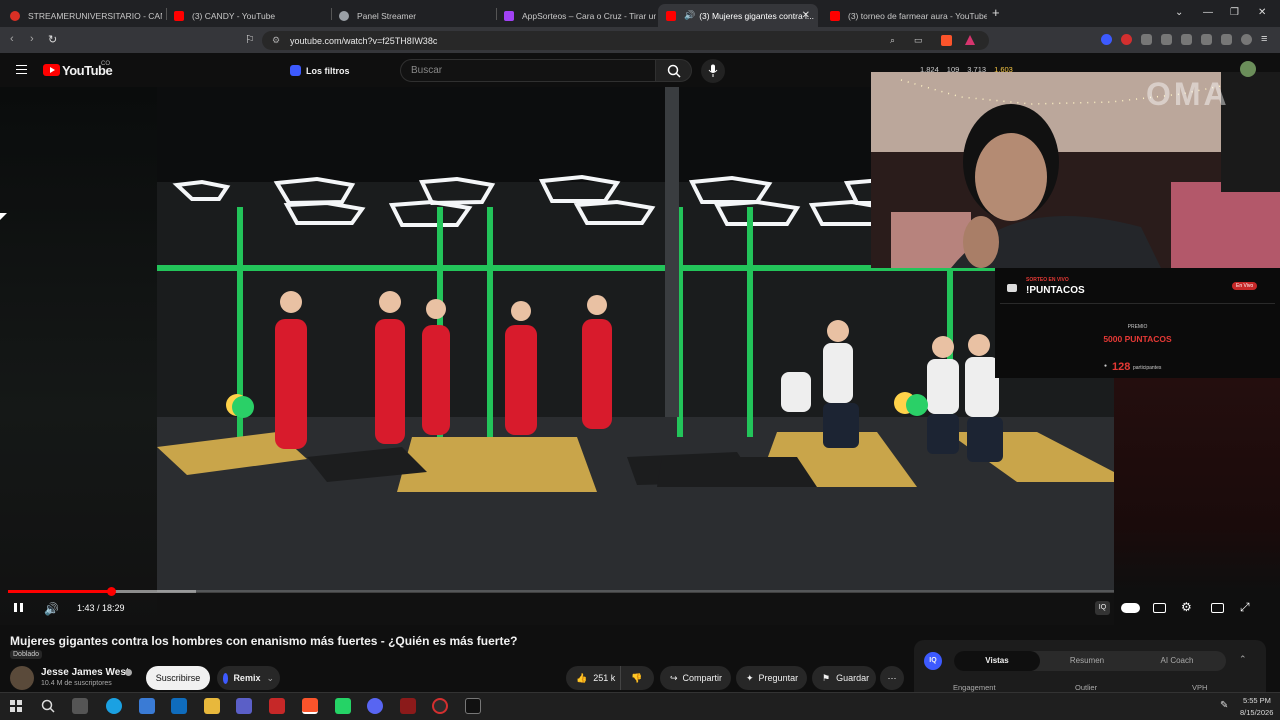 The height and width of the screenshot is (720, 1280). I want to click on game-app-icon, so click(277, 706).